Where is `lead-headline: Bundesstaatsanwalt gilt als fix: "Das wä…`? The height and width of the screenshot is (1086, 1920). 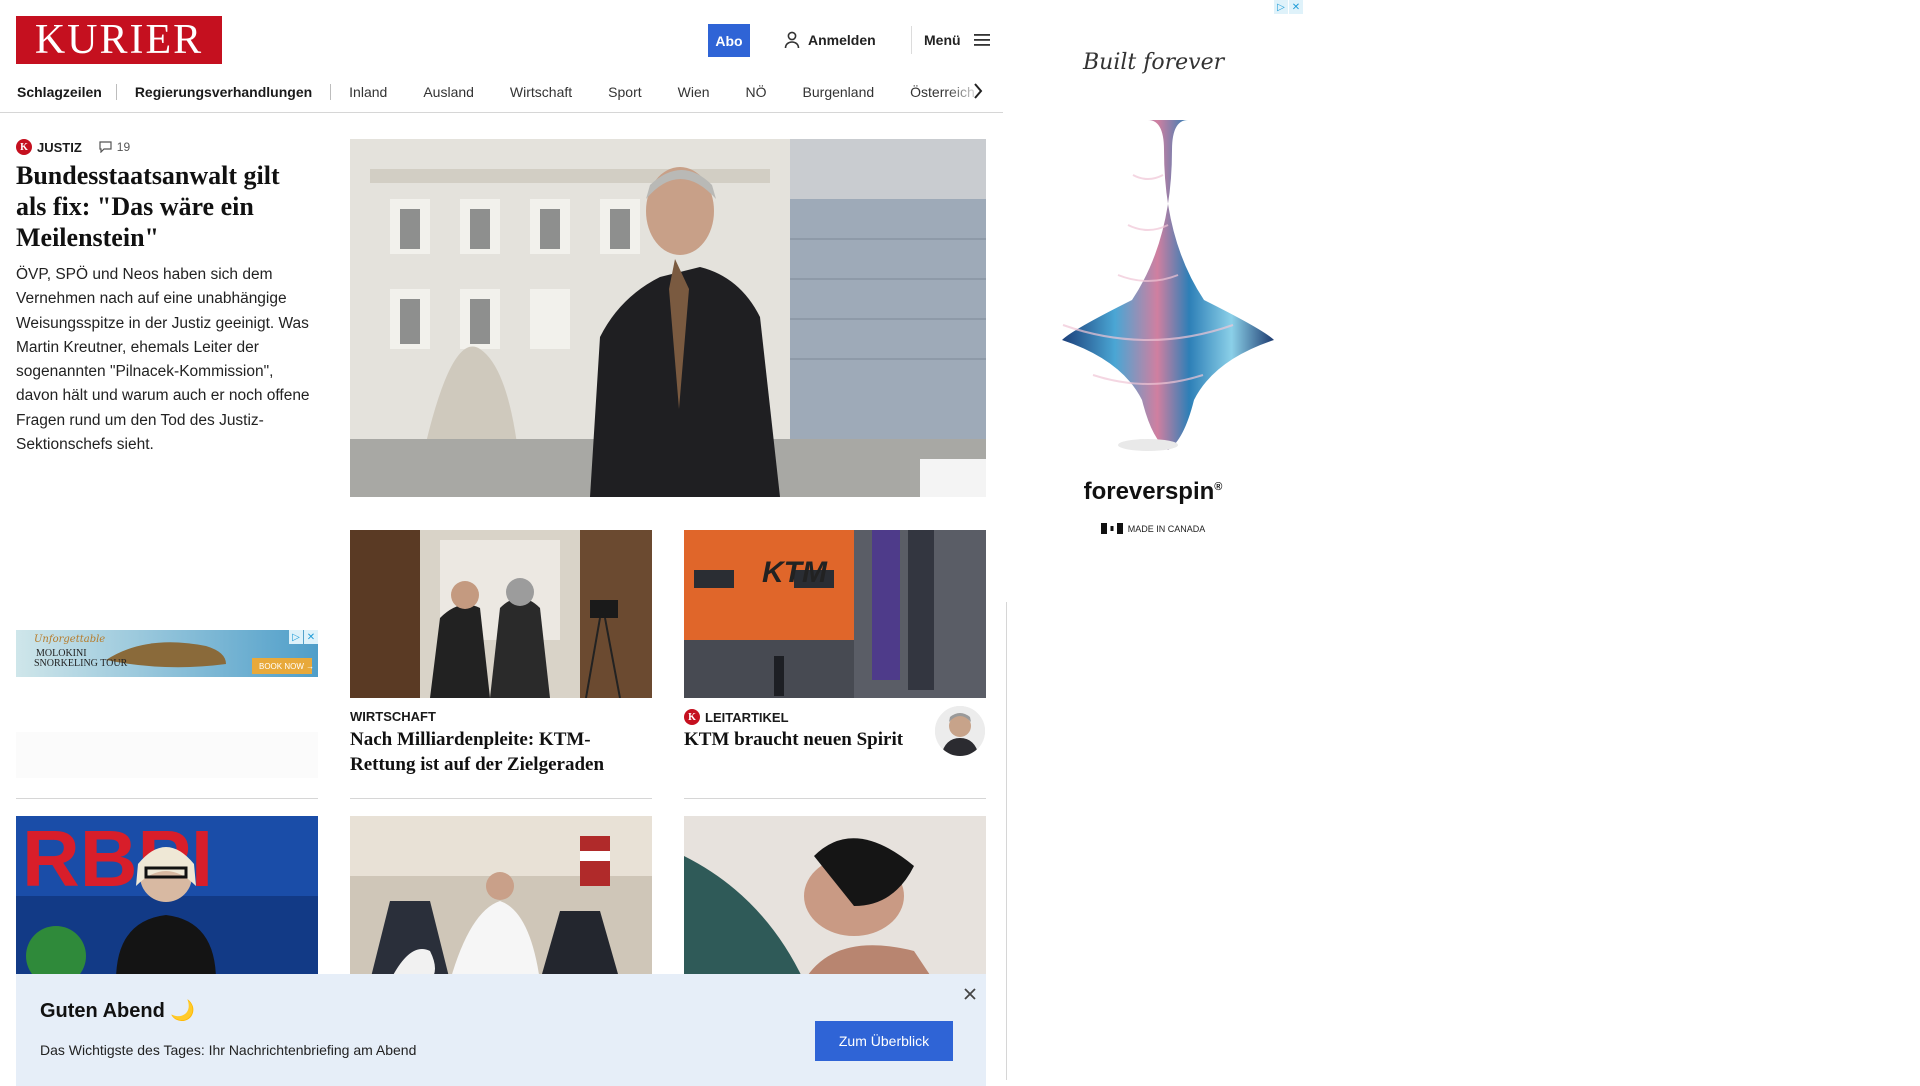
lead-headline: Bundesstaatsanwalt gilt als fix: "Das wä… is located at coordinates (166, 206).